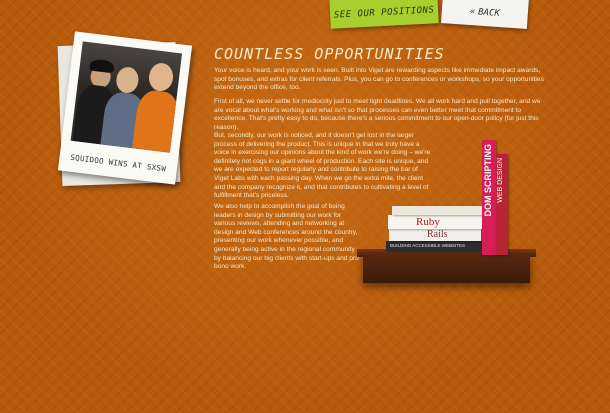  I want to click on back-label: BACK, so click(489, 13).